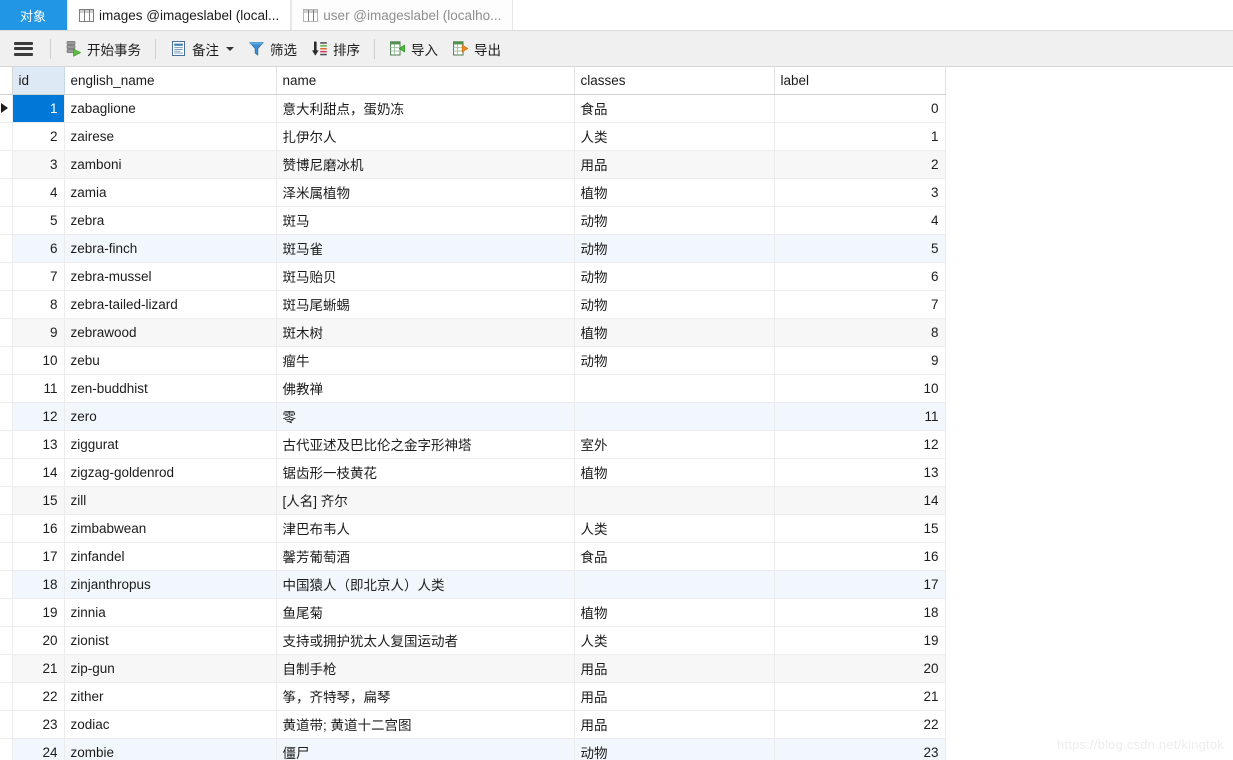  What do you see at coordinates (38, 640) in the screenshot?
I see `cell-id: 20` at bounding box center [38, 640].